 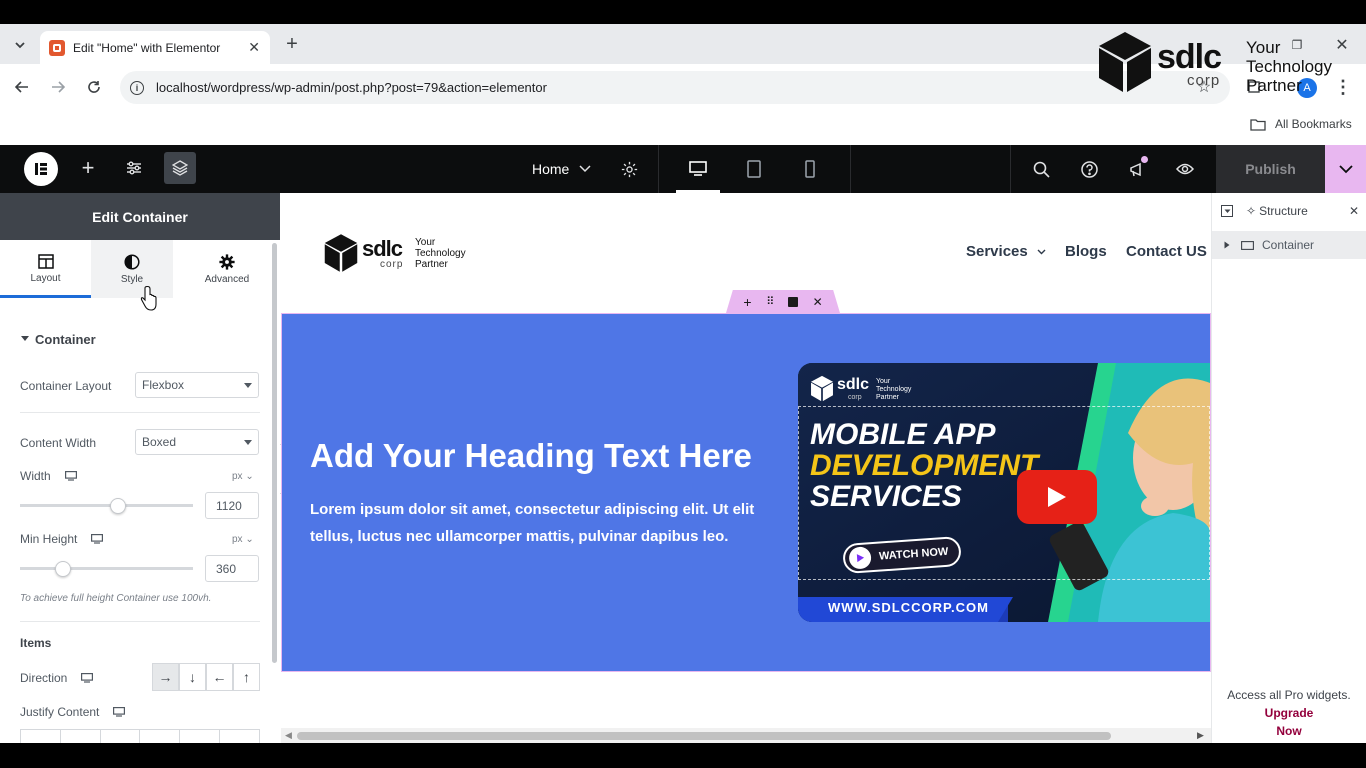 I want to click on scroll-thumb, so click(x=704, y=736).